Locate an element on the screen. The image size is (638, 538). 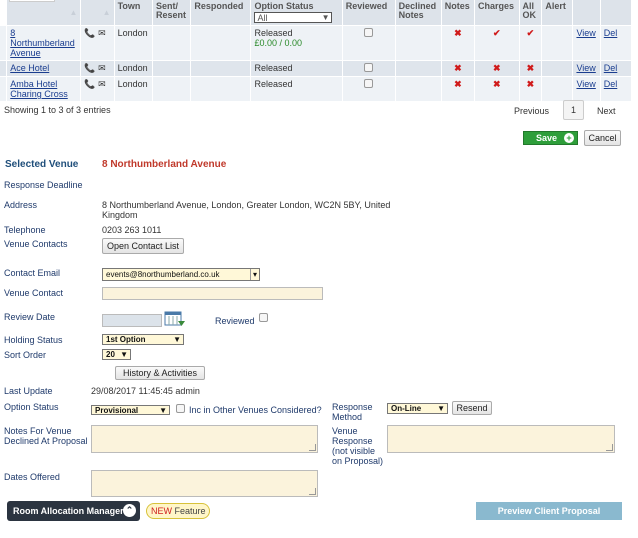
col-sent: Sent/ Resent is located at coordinates (172, 13).